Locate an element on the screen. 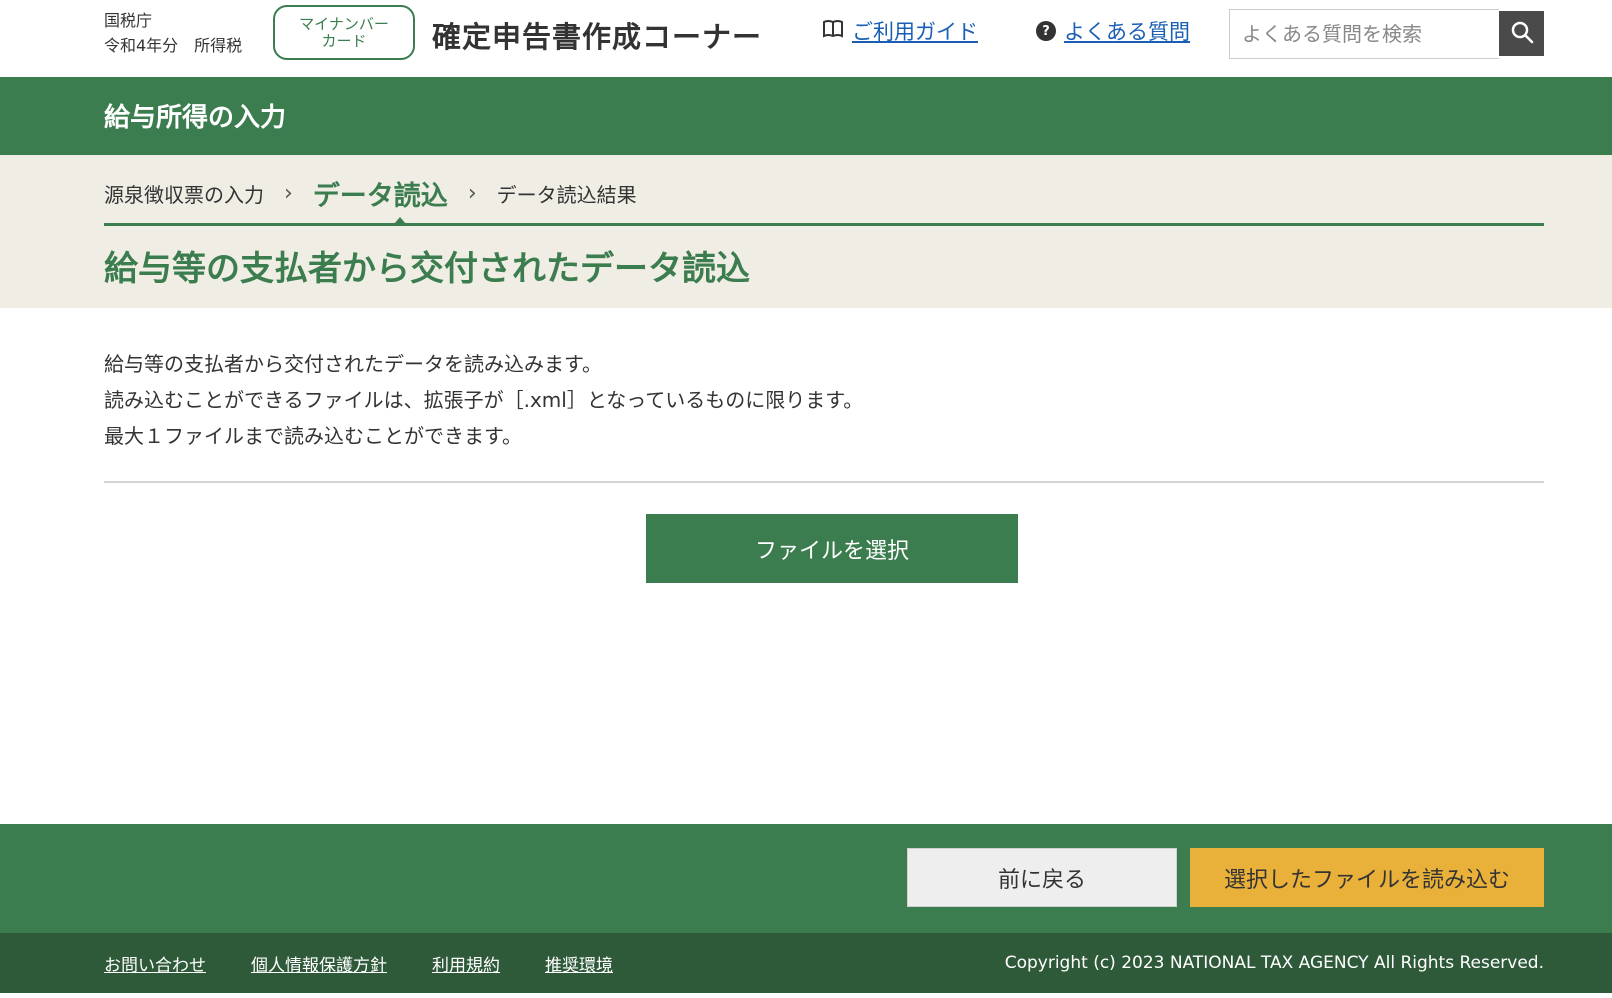  select-file-button: ファイルを選択 is located at coordinates (832, 548).